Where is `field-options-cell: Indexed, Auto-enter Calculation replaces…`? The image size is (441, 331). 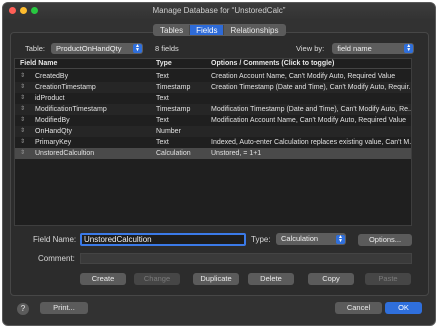 field-options-cell: Indexed, Auto-enter Calculation replaces… is located at coordinates (311, 142).